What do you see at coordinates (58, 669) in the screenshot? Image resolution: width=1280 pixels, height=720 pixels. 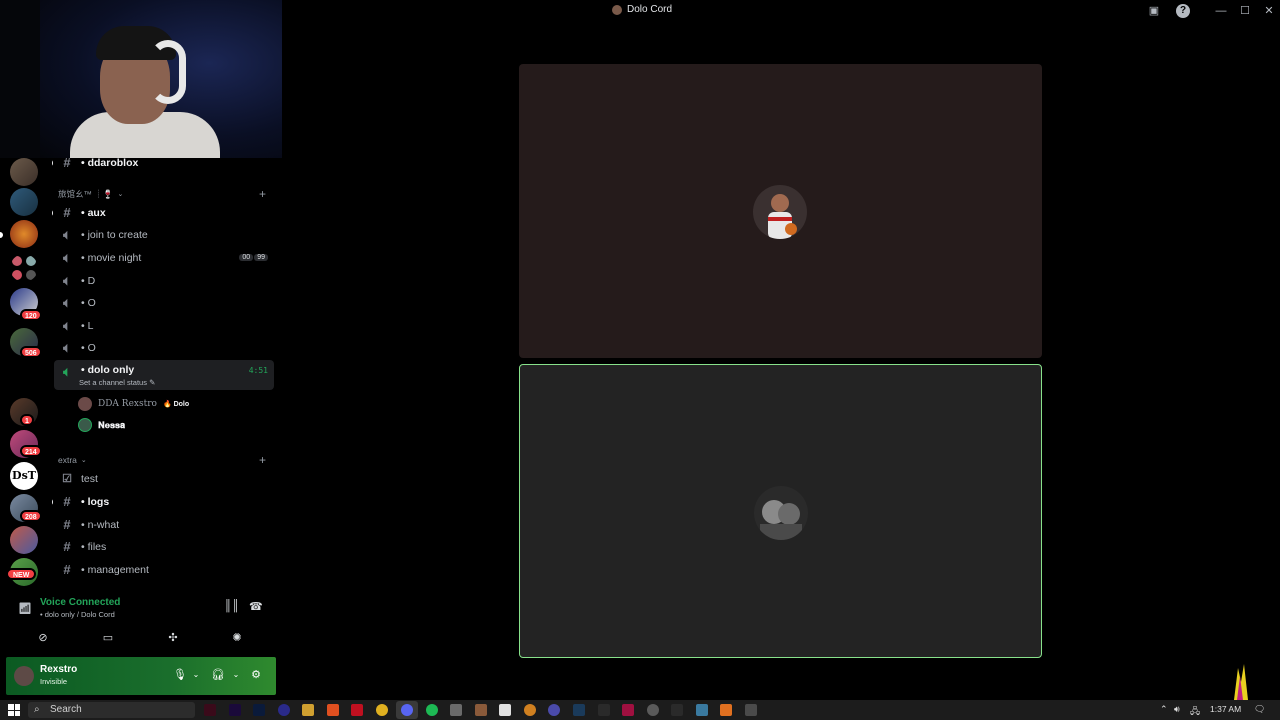 I see `username: Rexstro` at bounding box center [58, 669].